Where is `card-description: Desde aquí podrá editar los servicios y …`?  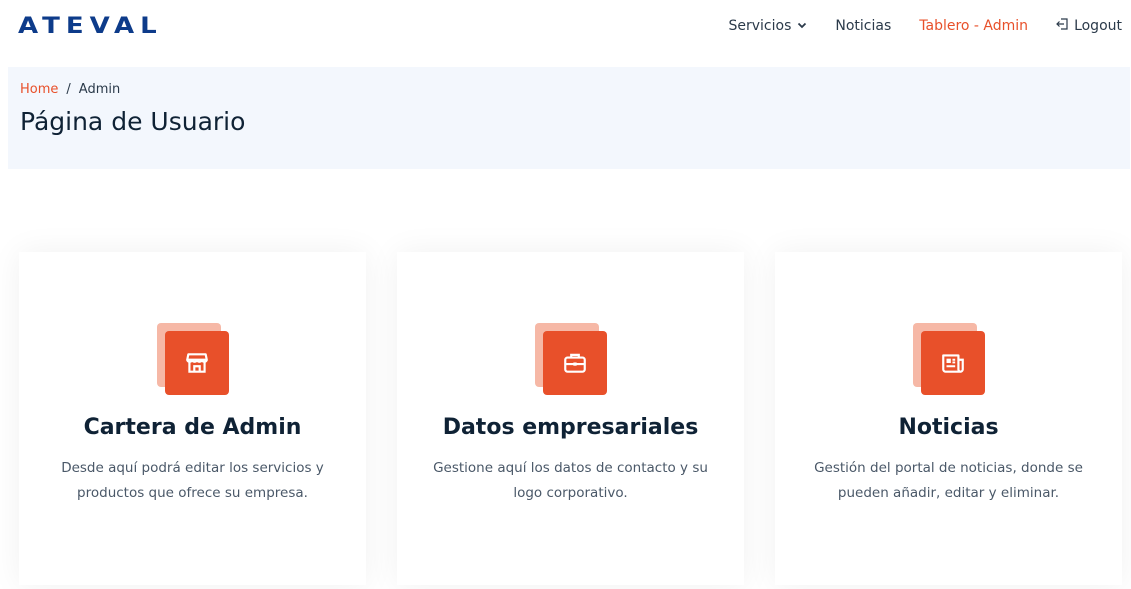 card-description: Desde aquí podrá editar los servicios y … is located at coordinates (192, 480).